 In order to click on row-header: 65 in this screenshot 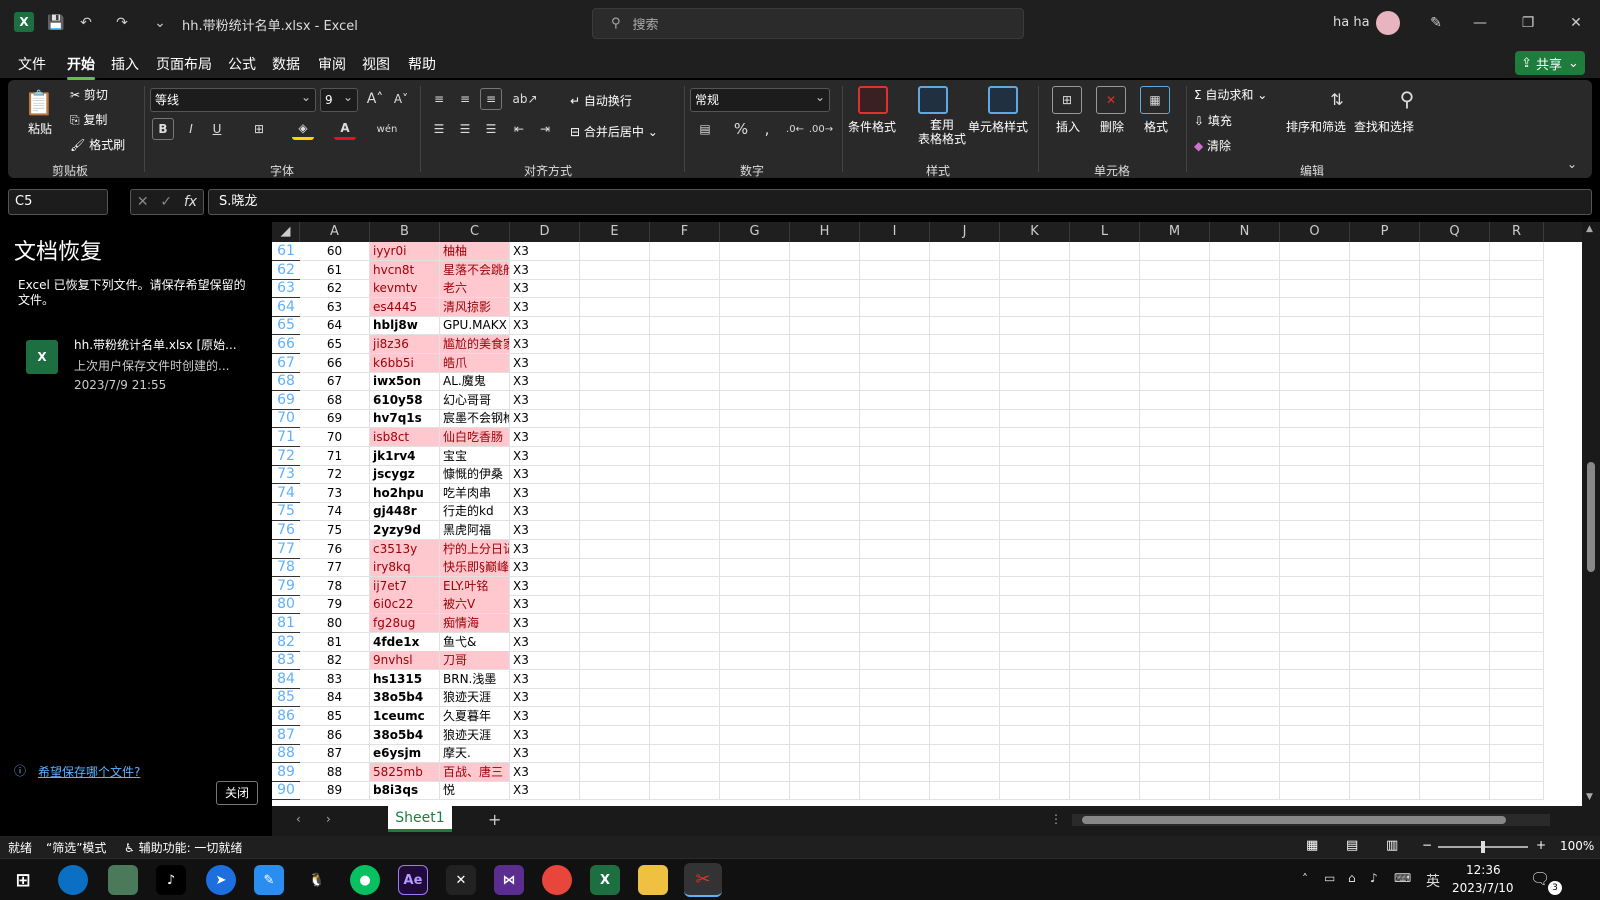, I will do `click(286, 326)`.